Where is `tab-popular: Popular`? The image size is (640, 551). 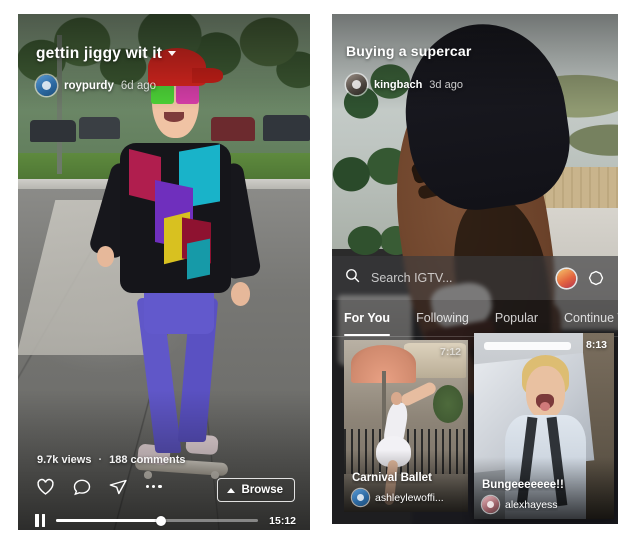
tab-popular: Popular is located at coordinates (516, 318).